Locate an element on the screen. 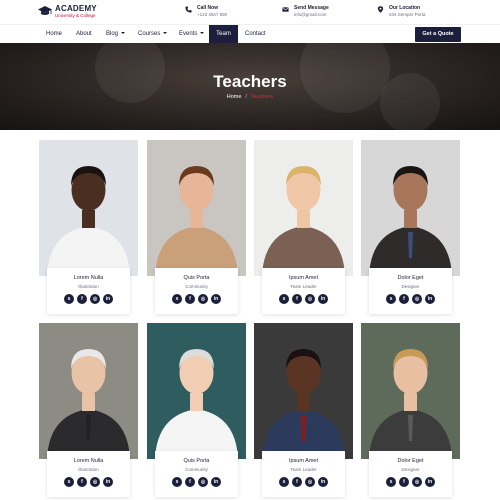  map-pin-icon is located at coordinates (380, 9).